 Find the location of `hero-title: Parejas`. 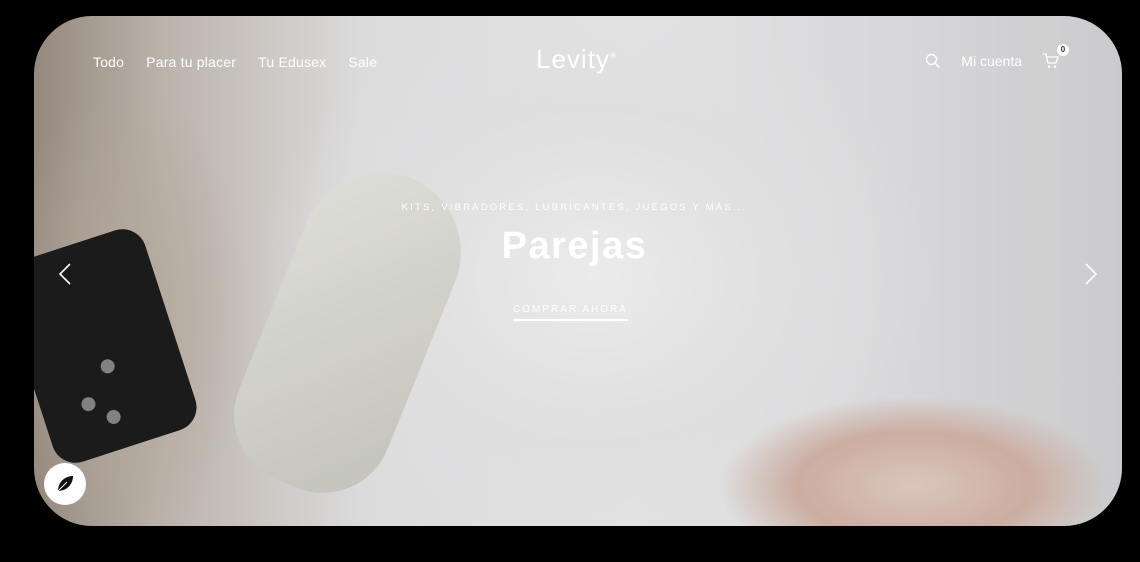

hero-title: Parejas is located at coordinates (574, 246).